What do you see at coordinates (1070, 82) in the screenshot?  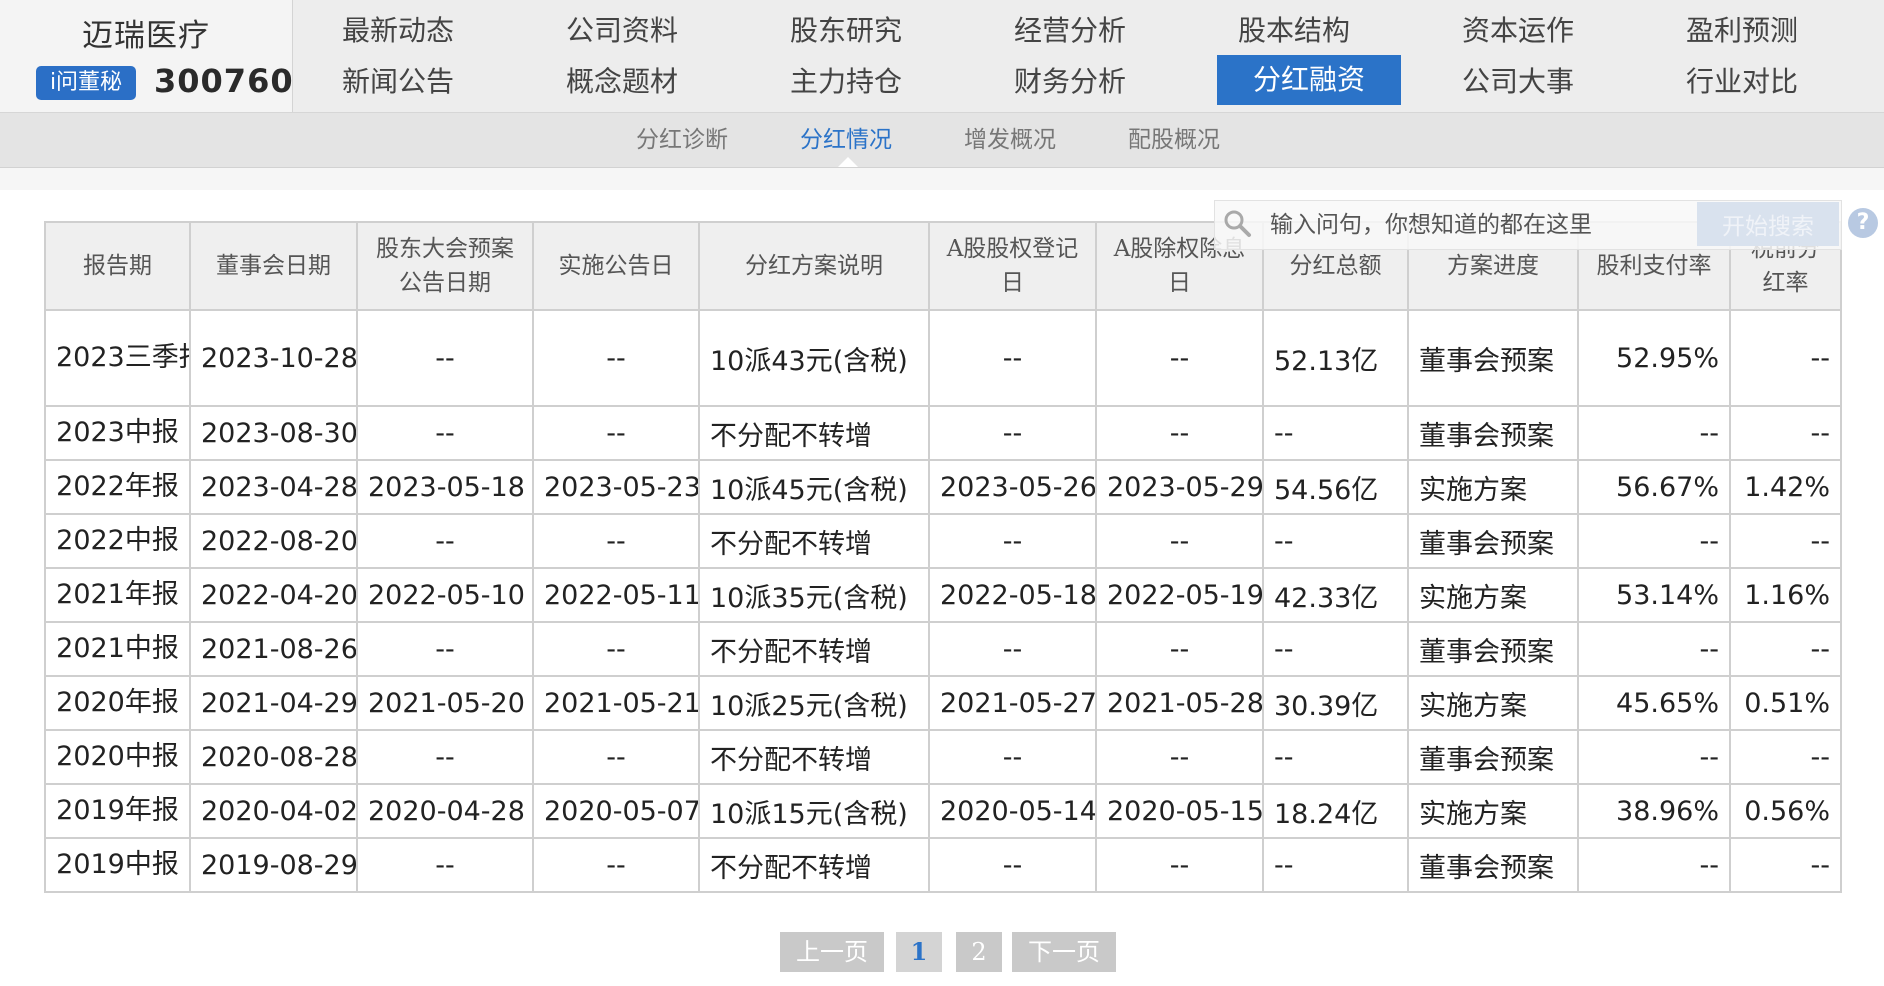 I see `nav-item-financial-analysis: 财务分析` at bounding box center [1070, 82].